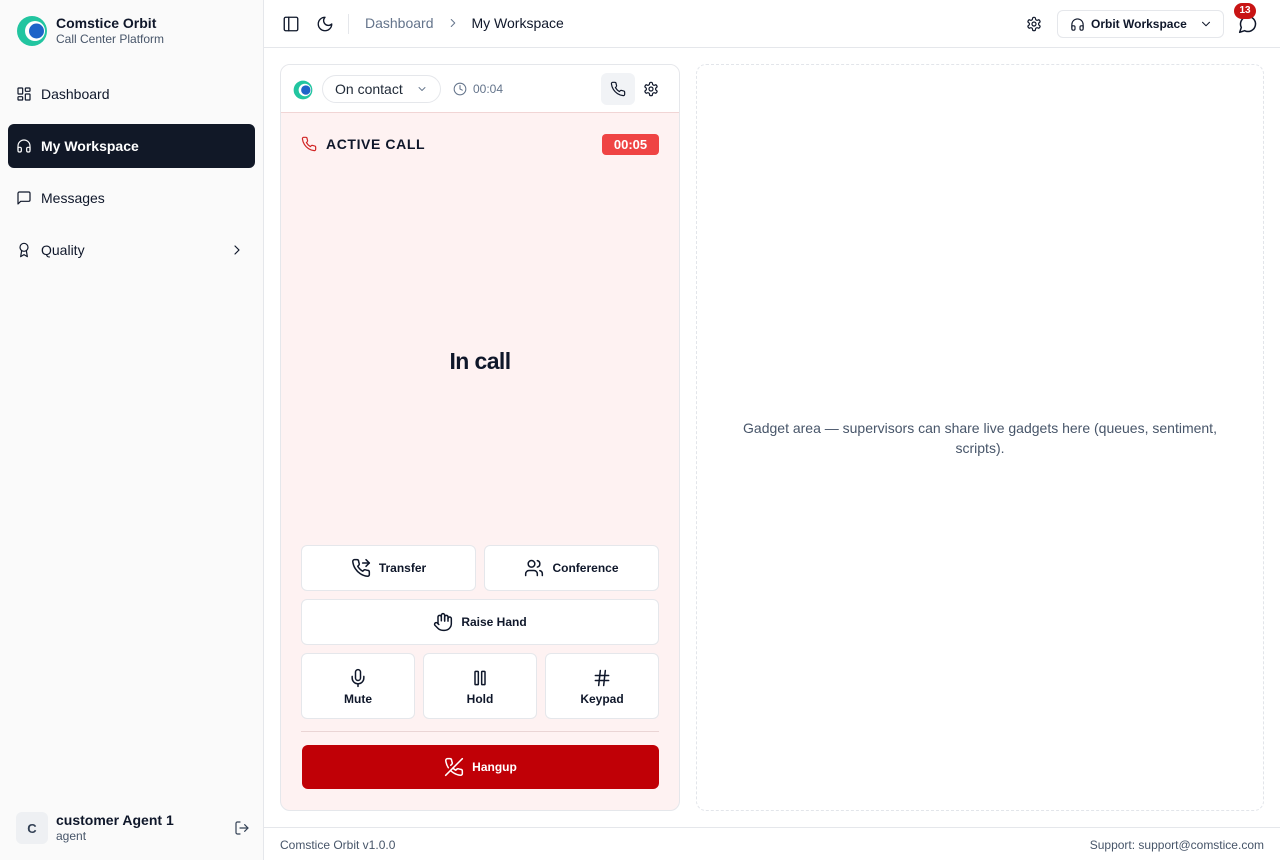  I want to click on sidebar-item-quality: Quality, so click(131, 250).